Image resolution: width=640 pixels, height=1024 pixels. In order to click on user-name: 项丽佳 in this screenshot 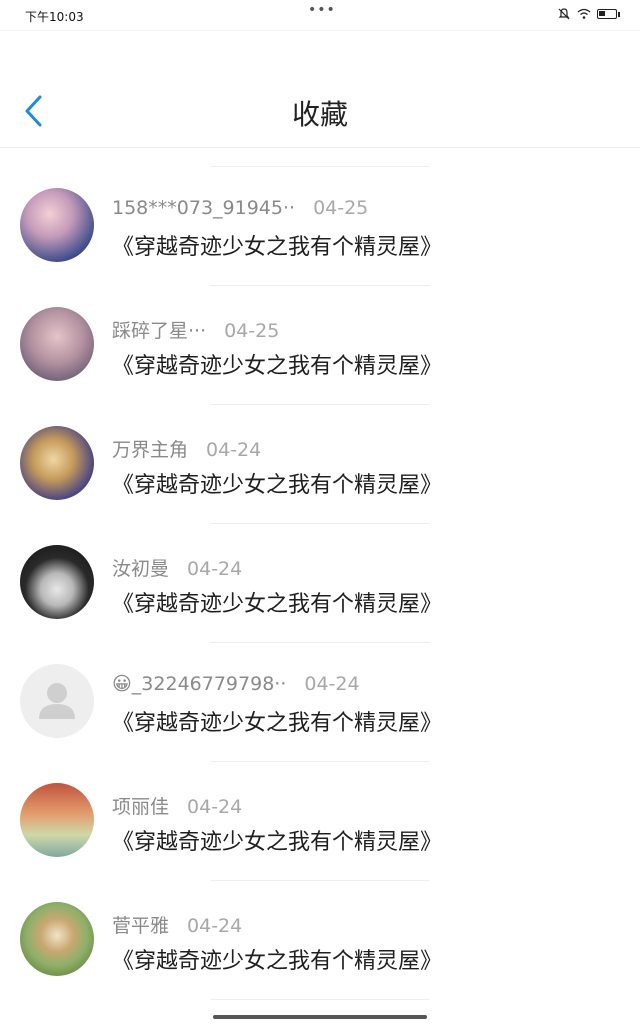, I will do `click(141, 807)`.